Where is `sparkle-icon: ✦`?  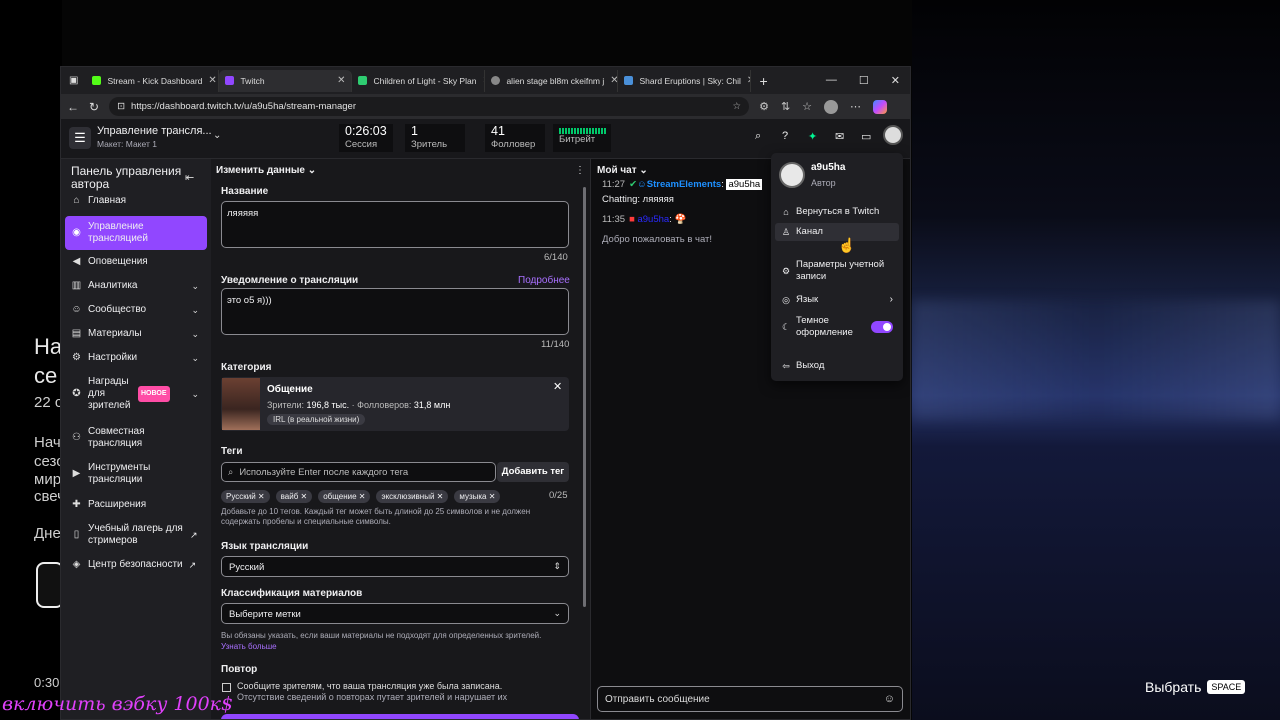 sparkle-icon: ✦ is located at coordinates (812, 136).